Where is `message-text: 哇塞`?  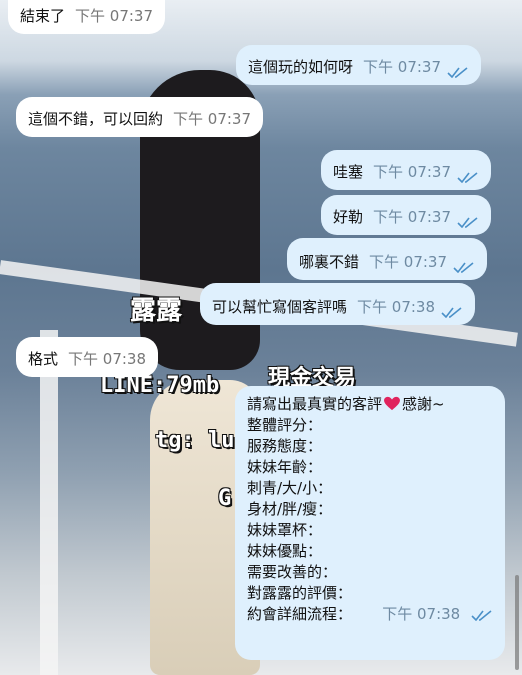 message-text: 哇塞 is located at coordinates (348, 172).